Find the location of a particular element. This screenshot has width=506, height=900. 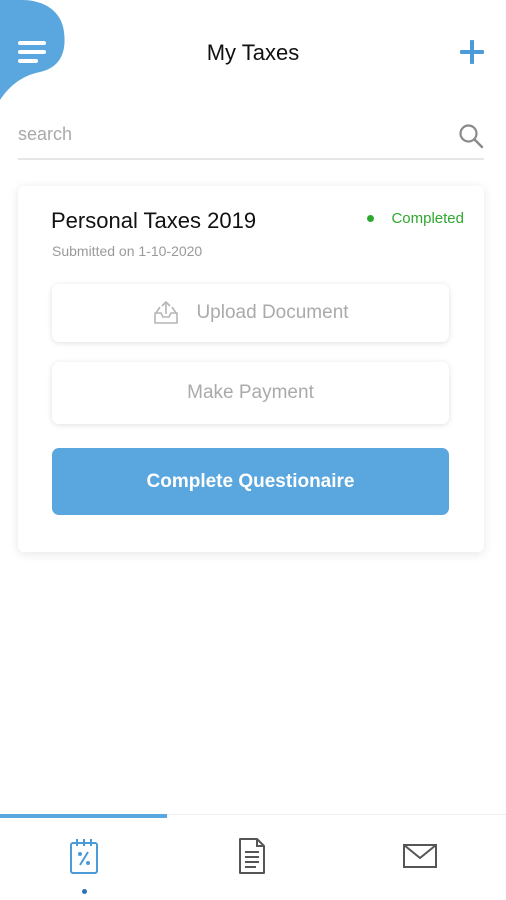

mail-icon is located at coordinates (420, 856).